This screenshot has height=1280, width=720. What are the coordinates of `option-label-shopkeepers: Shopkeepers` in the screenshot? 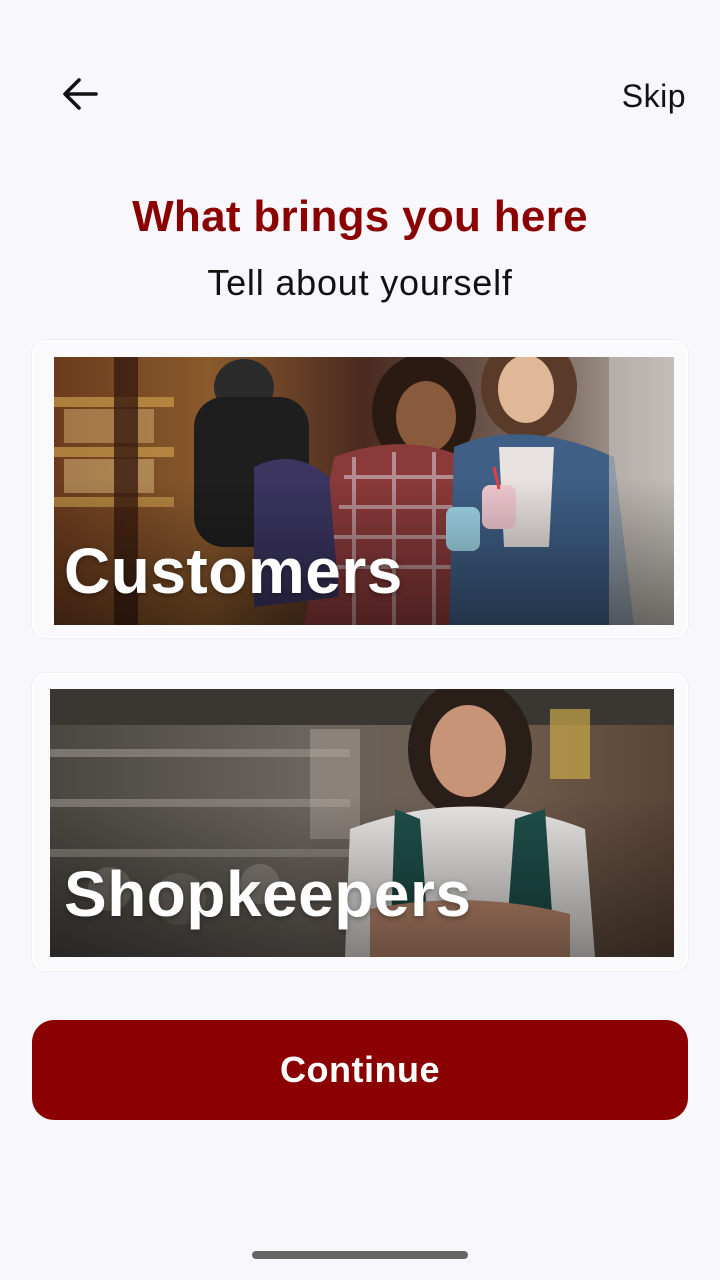 It's located at (268, 894).